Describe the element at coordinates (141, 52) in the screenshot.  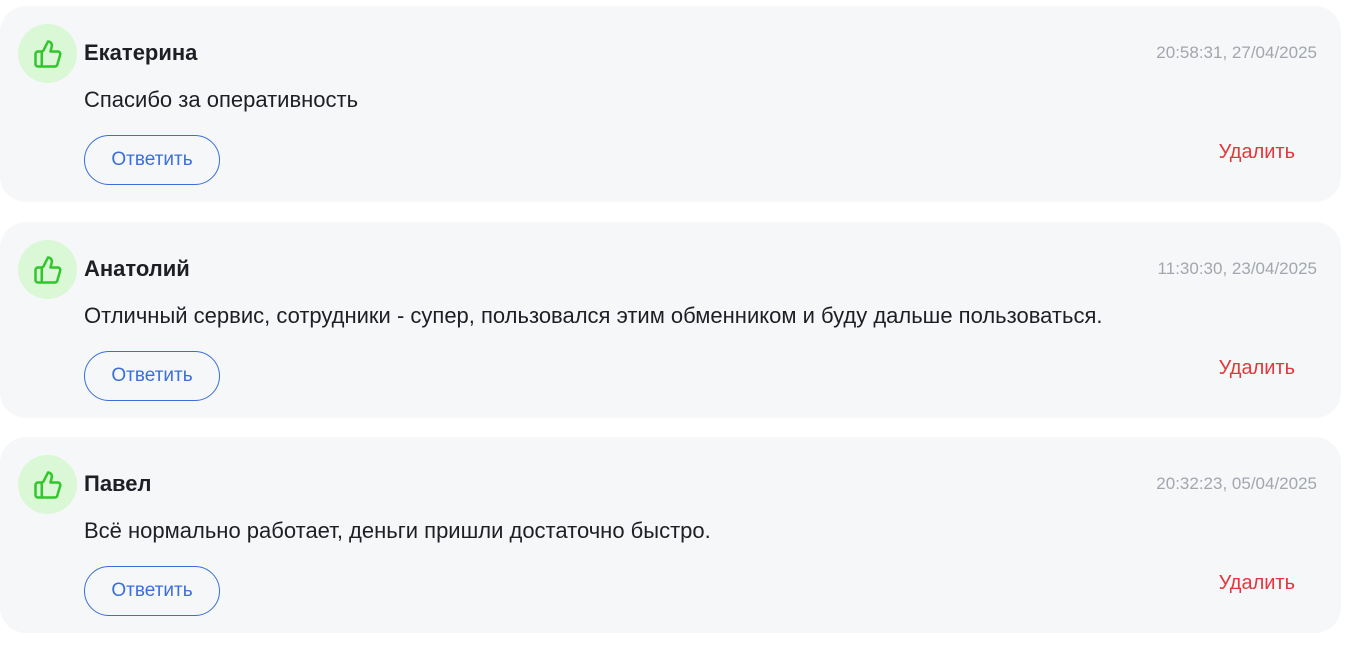
I see `review-author: Екатерина` at that location.